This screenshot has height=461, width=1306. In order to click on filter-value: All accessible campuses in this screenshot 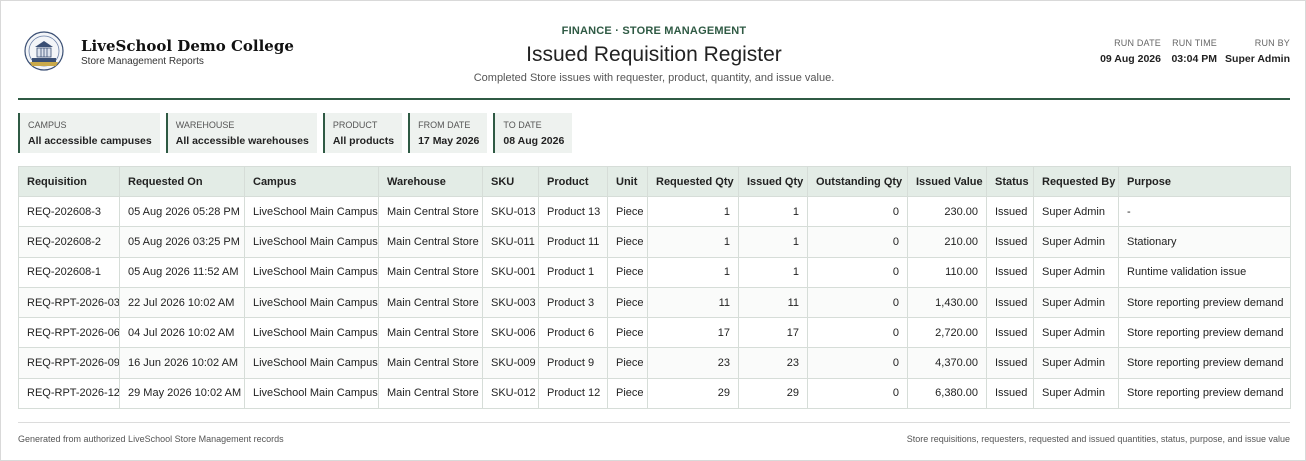, I will do `click(90, 141)`.